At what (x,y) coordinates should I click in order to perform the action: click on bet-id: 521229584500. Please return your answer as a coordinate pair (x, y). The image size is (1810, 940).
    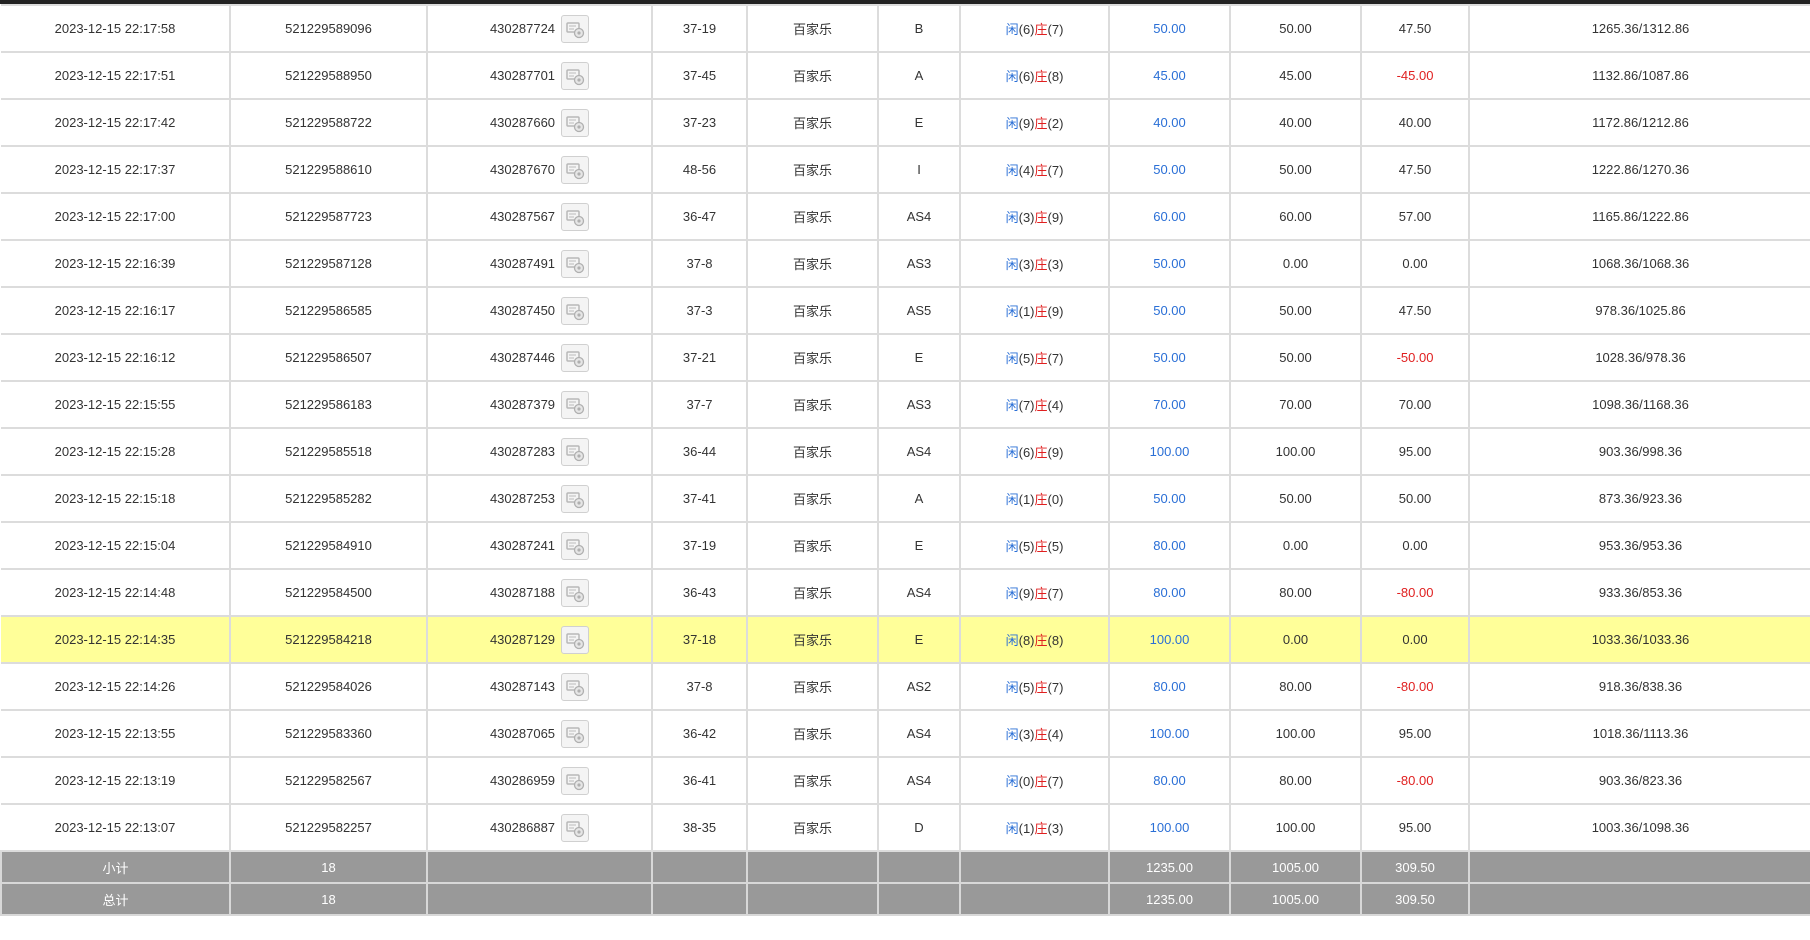
    Looking at the image, I should click on (328, 592).